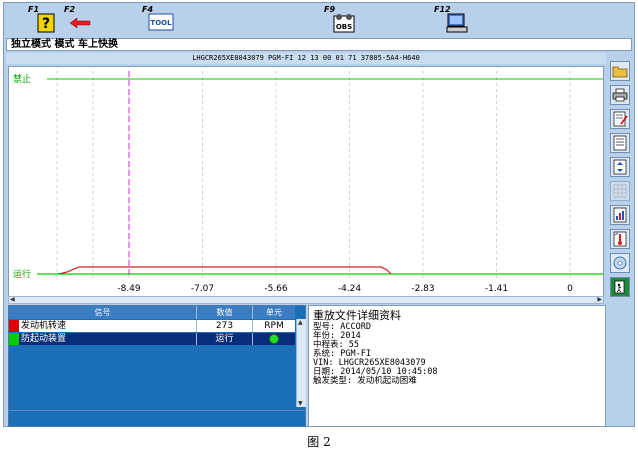 The height and width of the screenshot is (459, 638). I want to click on edit-document-button, so click(620, 119).